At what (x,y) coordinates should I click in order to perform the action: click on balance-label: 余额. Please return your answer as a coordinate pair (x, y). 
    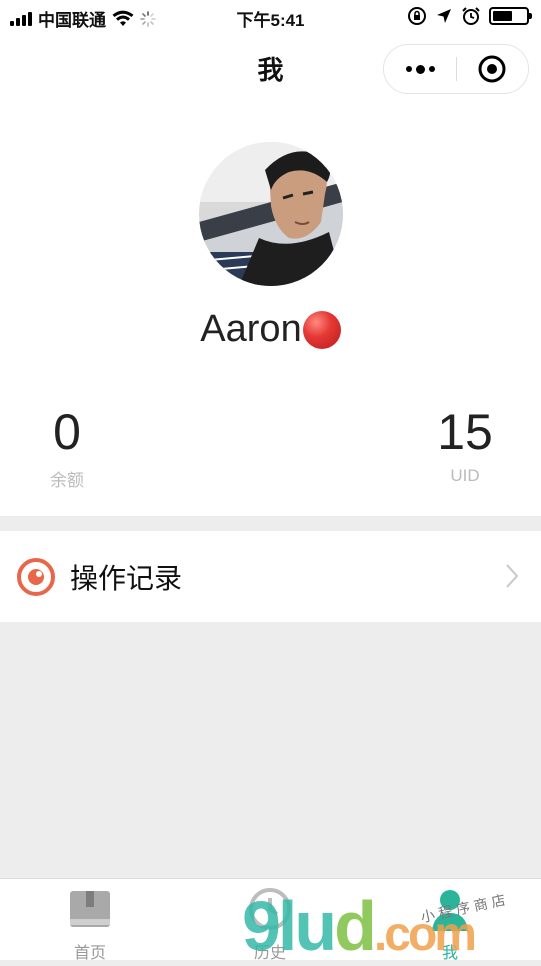
    Looking at the image, I should click on (67, 480).